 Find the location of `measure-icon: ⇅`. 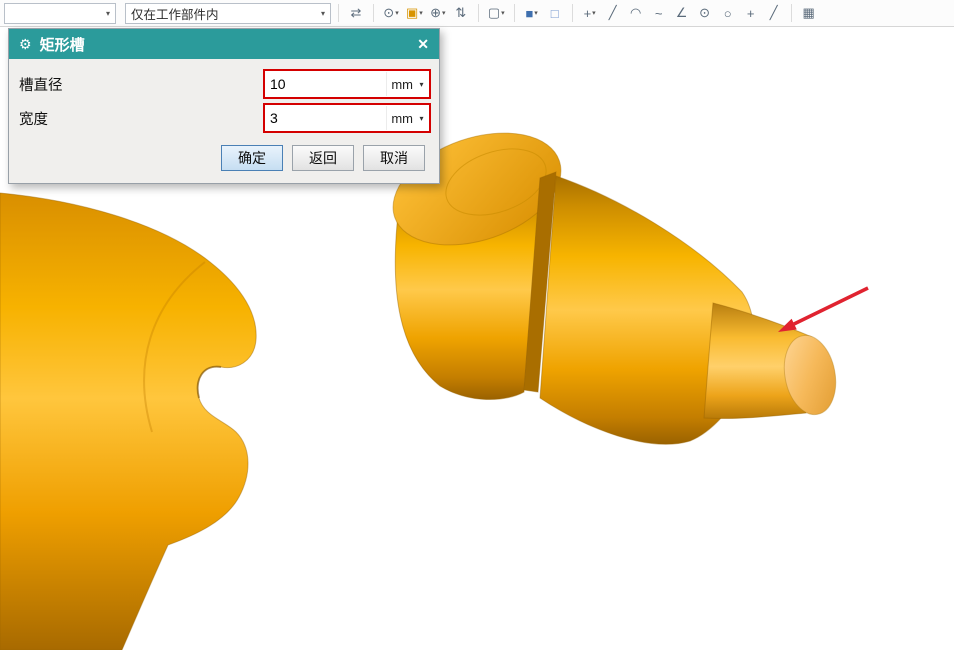

measure-icon: ⇅ is located at coordinates (461, 13).